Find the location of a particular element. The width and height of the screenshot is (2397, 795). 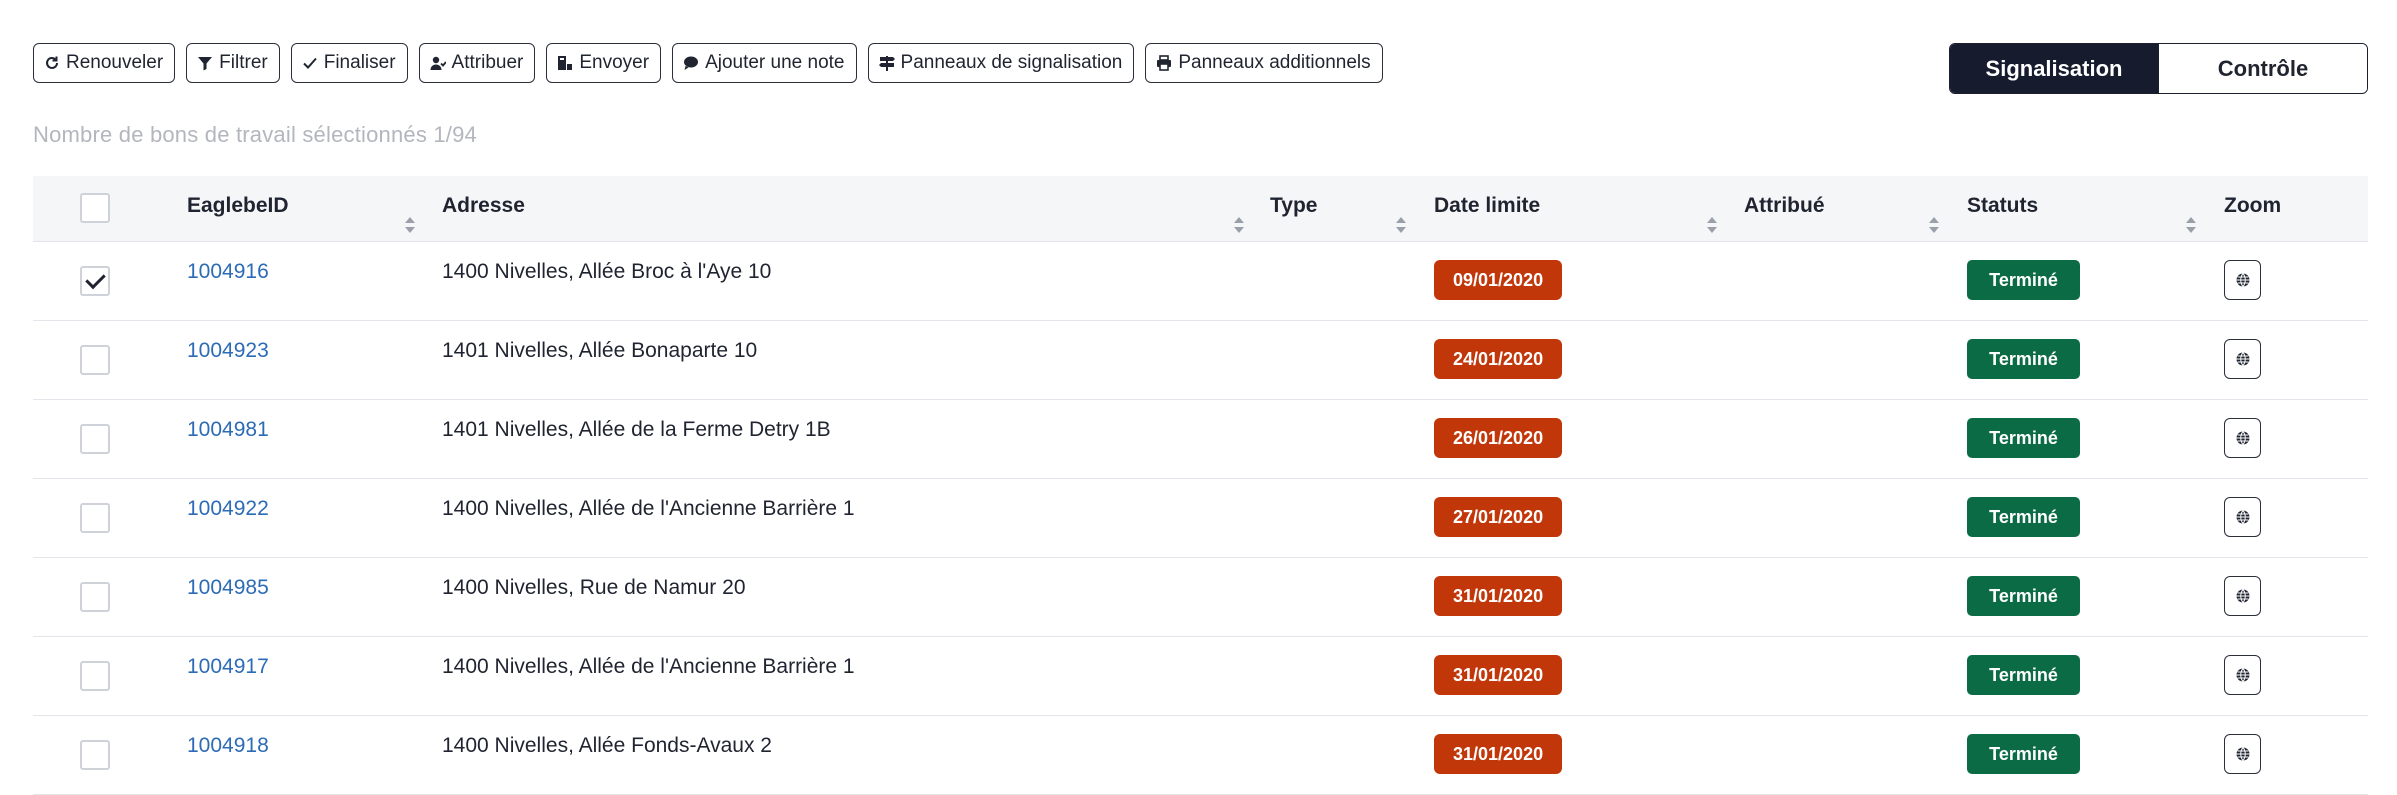

renew-label: Renouveler is located at coordinates (115, 62).